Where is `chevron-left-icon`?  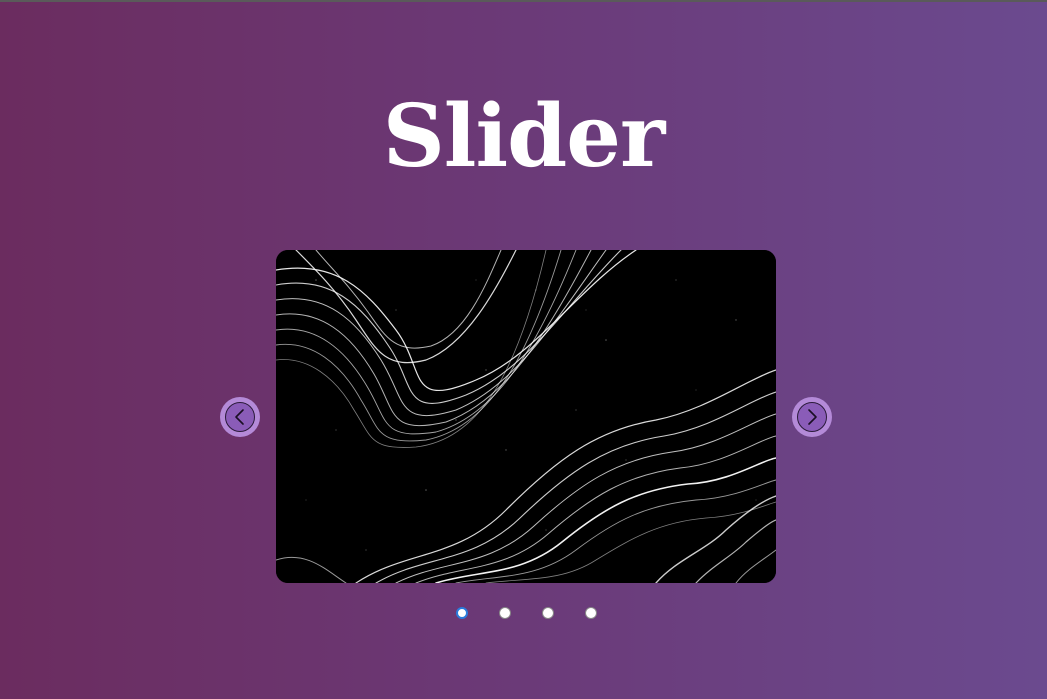
chevron-left-icon is located at coordinates (239, 417).